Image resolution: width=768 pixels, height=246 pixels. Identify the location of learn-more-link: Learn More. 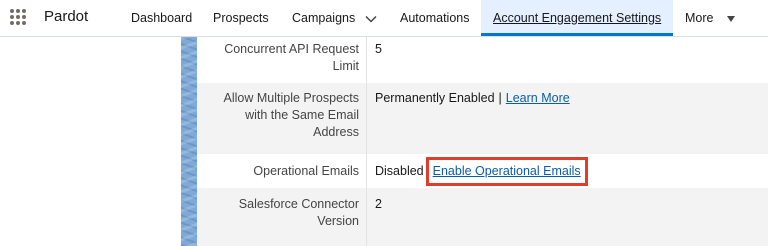
(538, 98).